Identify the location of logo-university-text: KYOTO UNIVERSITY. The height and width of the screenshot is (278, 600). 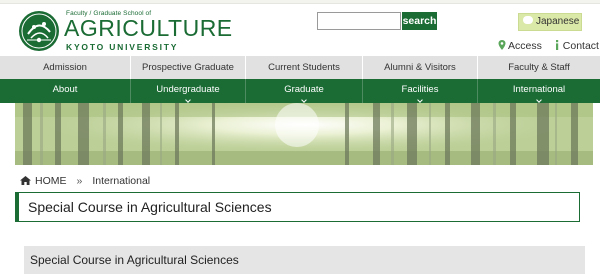
(122, 47).